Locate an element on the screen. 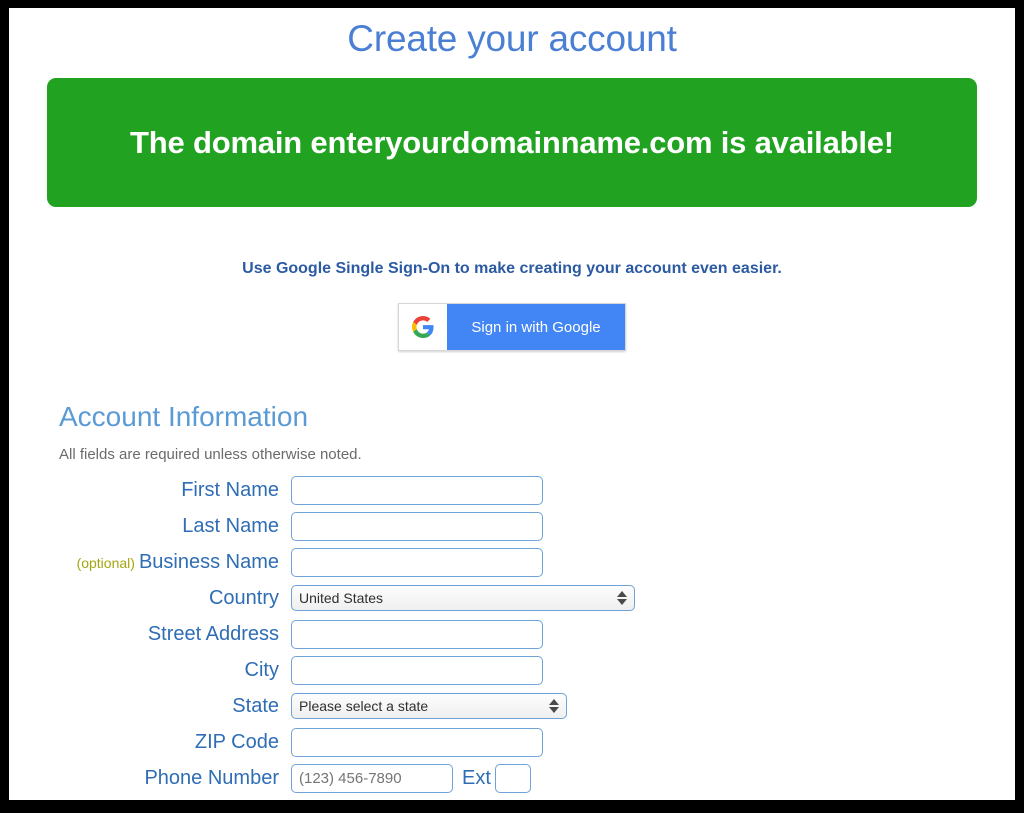  form-row-business-name: (optional) Business Name is located at coordinates (512, 562).